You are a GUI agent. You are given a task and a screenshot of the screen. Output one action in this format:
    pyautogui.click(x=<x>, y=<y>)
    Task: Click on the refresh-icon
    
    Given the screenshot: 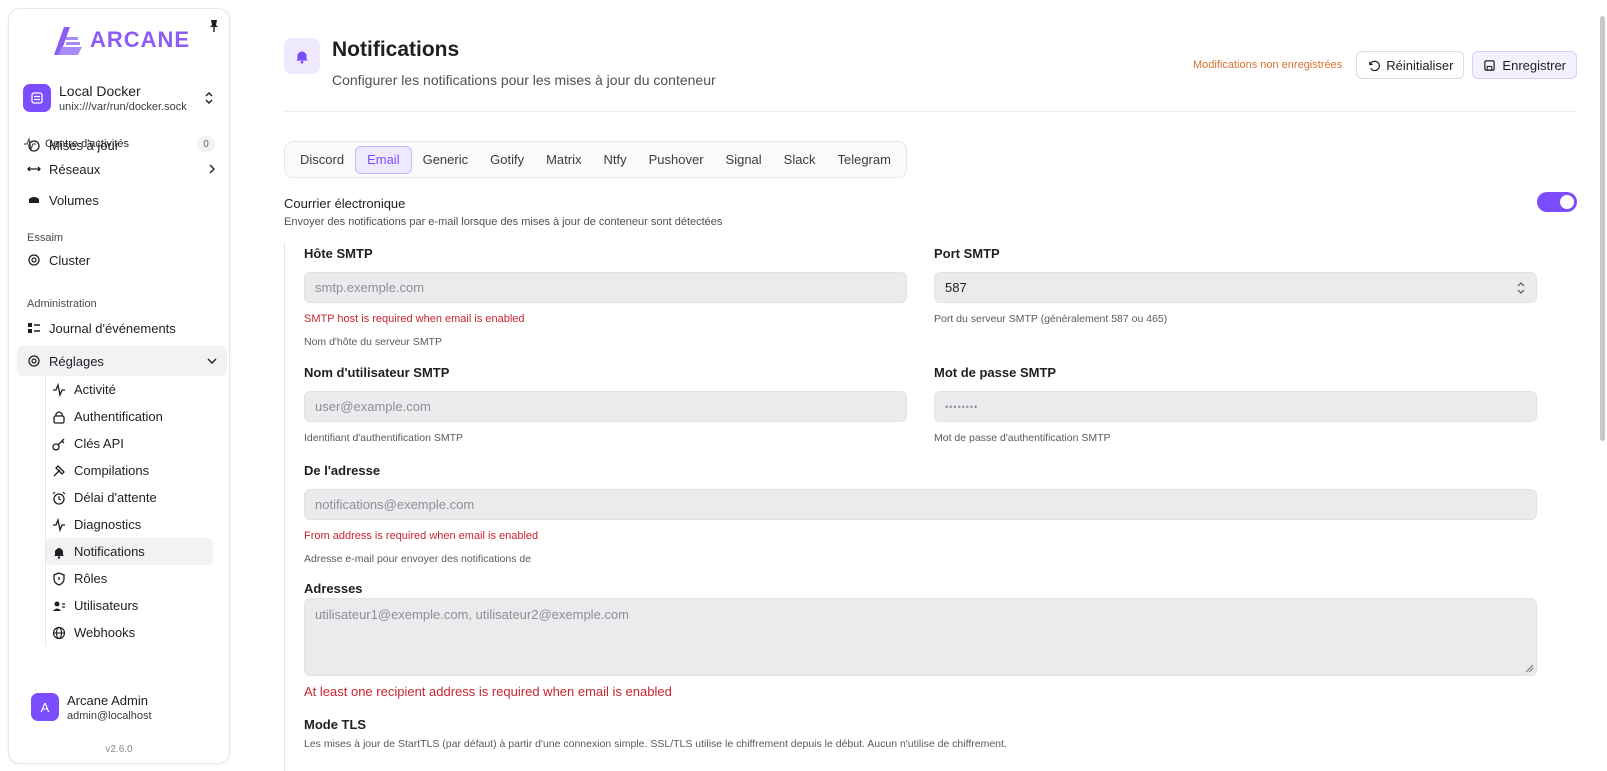 What is the action you would take?
    pyautogui.click(x=34, y=146)
    